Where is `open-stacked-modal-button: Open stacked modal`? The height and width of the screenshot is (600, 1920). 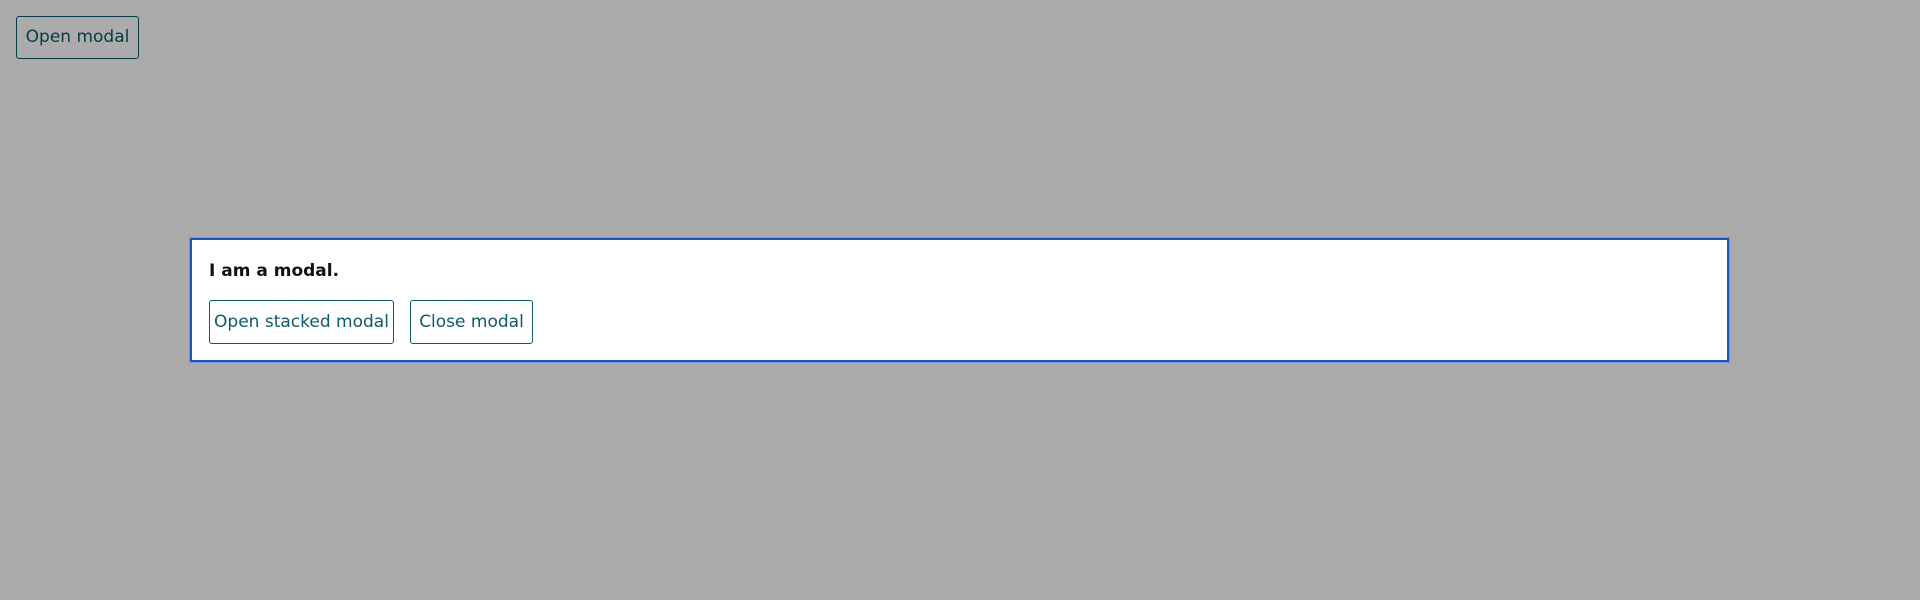 open-stacked-modal-button: Open stacked modal is located at coordinates (301, 322).